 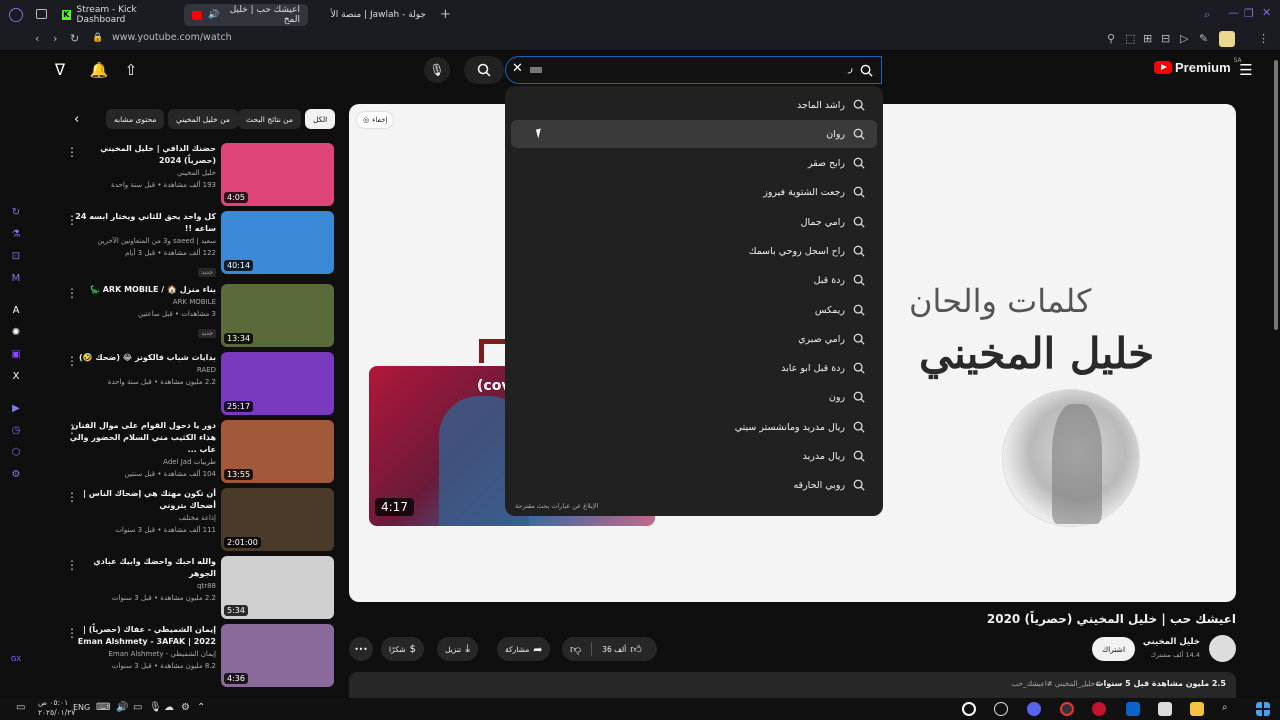 What do you see at coordinates (142, 290) in the screenshot?
I see `video-title: بناء منزل 🏠 / ARK MOBILE 🦕` at bounding box center [142, 290].